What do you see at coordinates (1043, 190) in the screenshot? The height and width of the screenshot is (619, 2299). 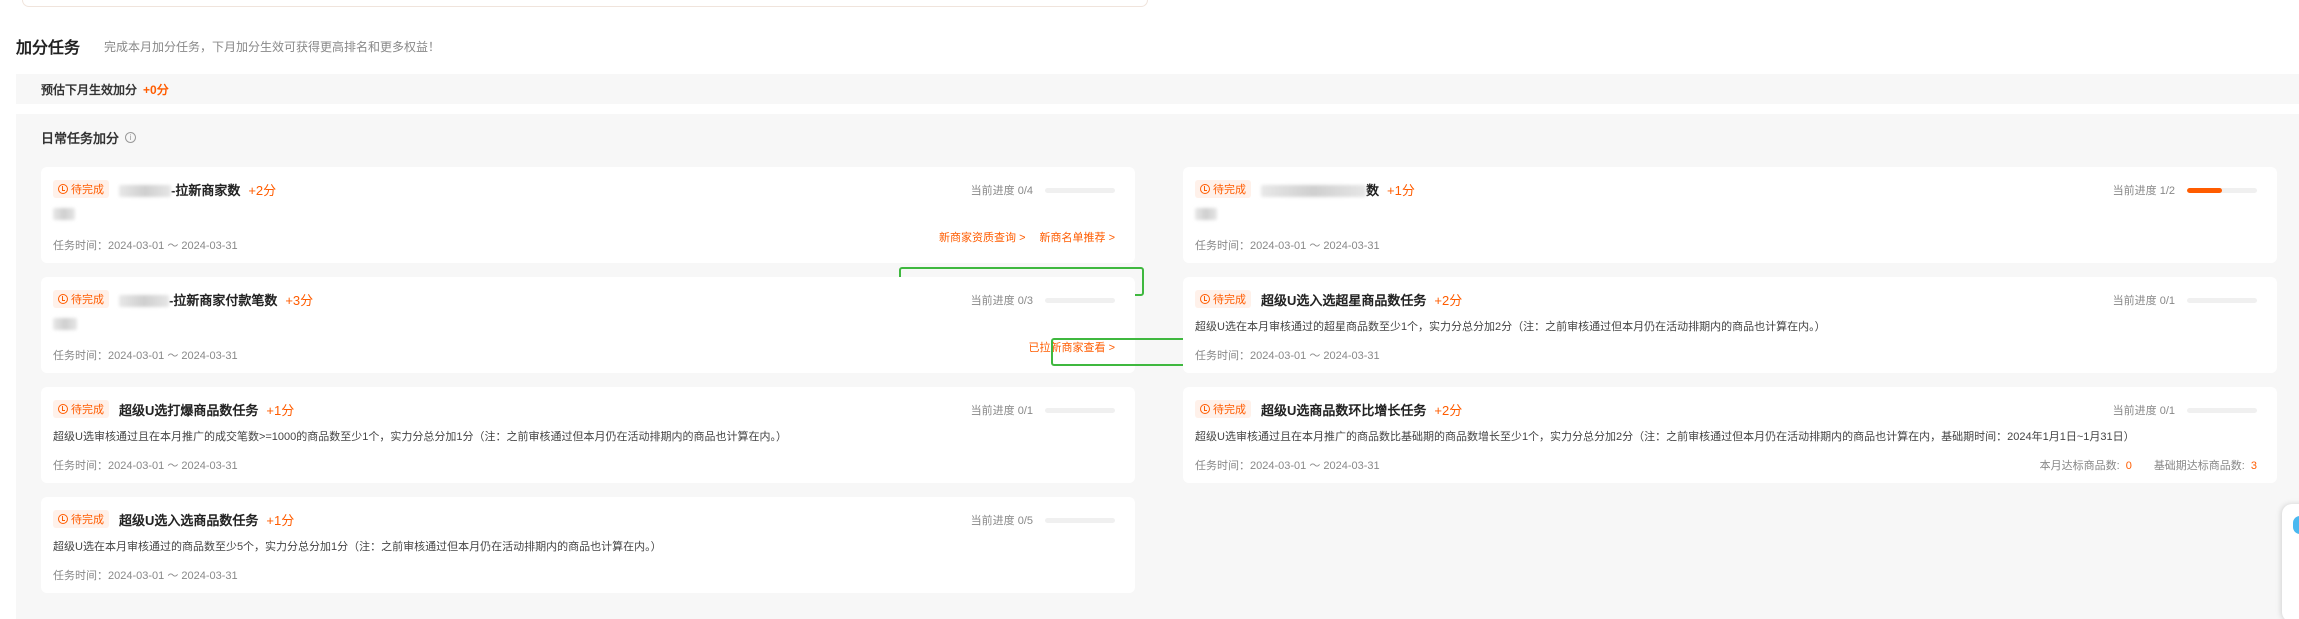 I see `task-progress: 当前进度 0/4` at bounding box center [1043, 190].